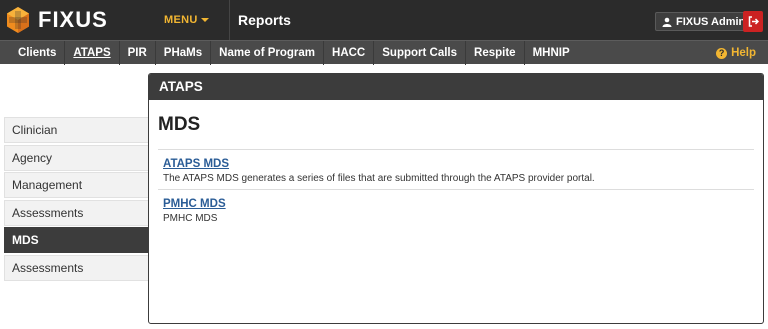 The image size is (768, 329). What do you see at coordinates (456, 209) in the screenshot?
I see `list-item: PMHC MDS PMHC MDS` at bounding box center [456, 209].